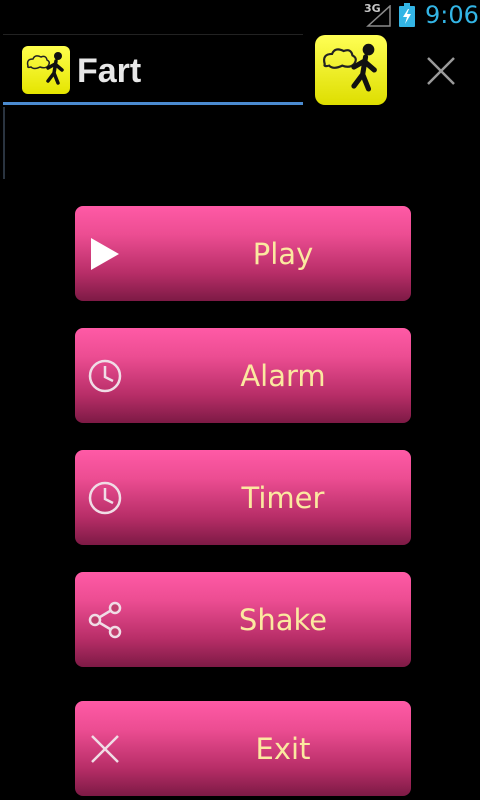  What do you see at coordinates (283, 375) in the screenshot?
I see `button-label: Alarm` at bounding box center [283, 375].